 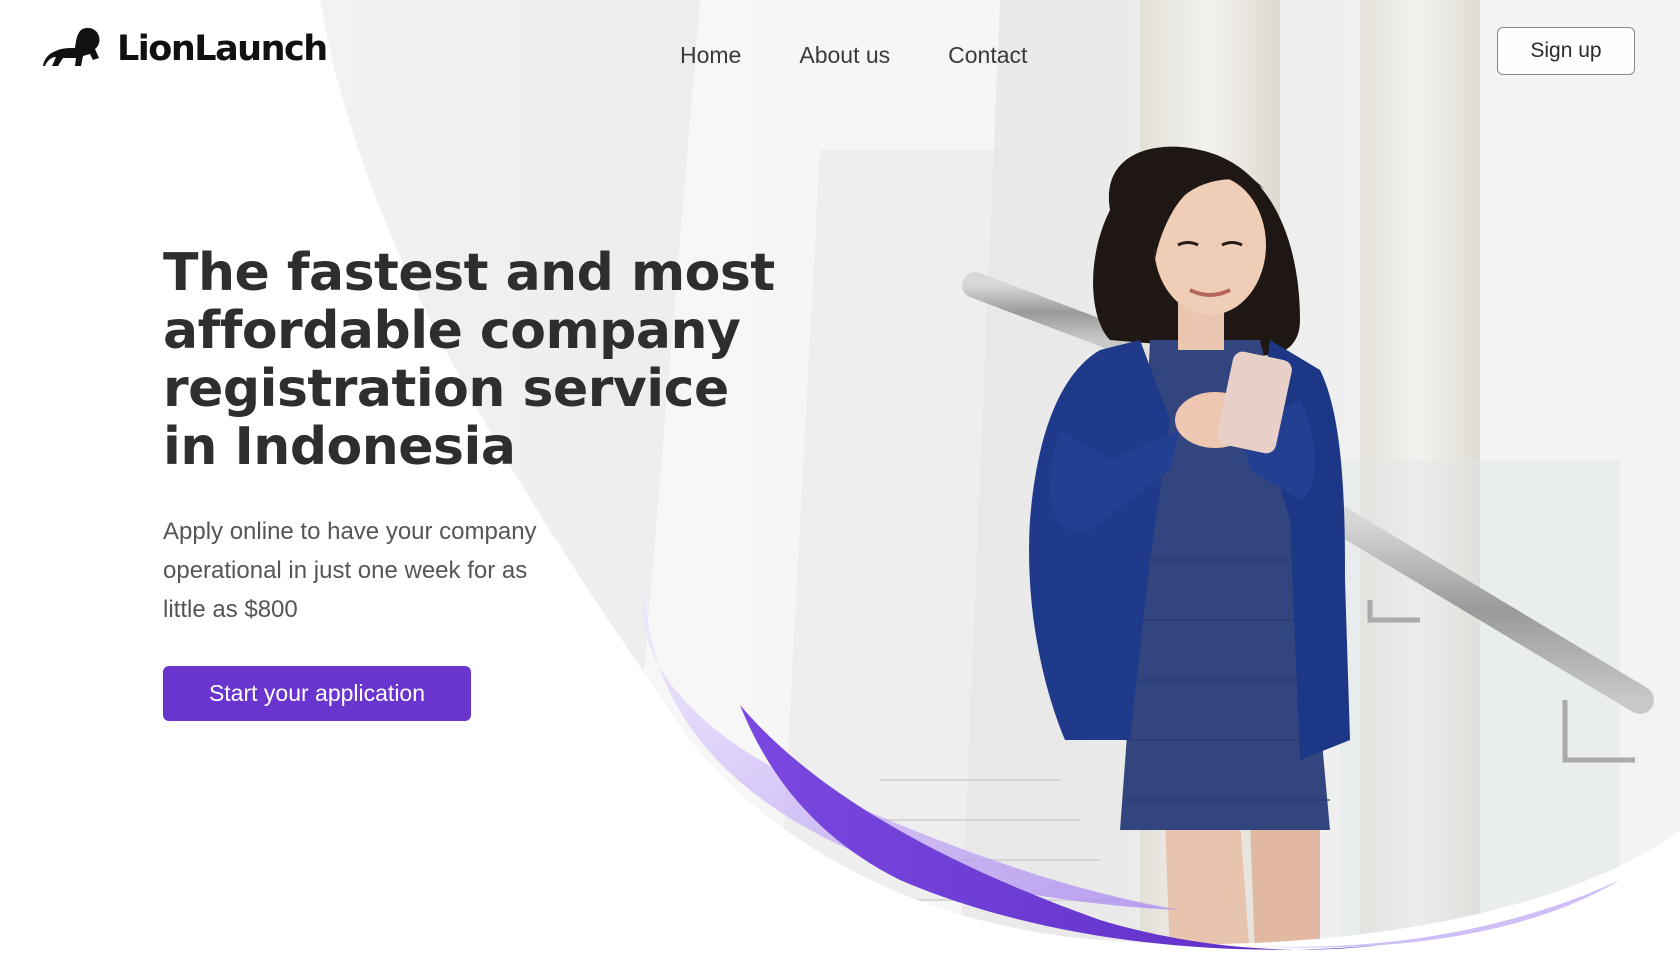 What do you see at coordinates (339, 447) in the screenshot?
I see `hero-title-line: in Indonesia` at bounding box center [339, 447].